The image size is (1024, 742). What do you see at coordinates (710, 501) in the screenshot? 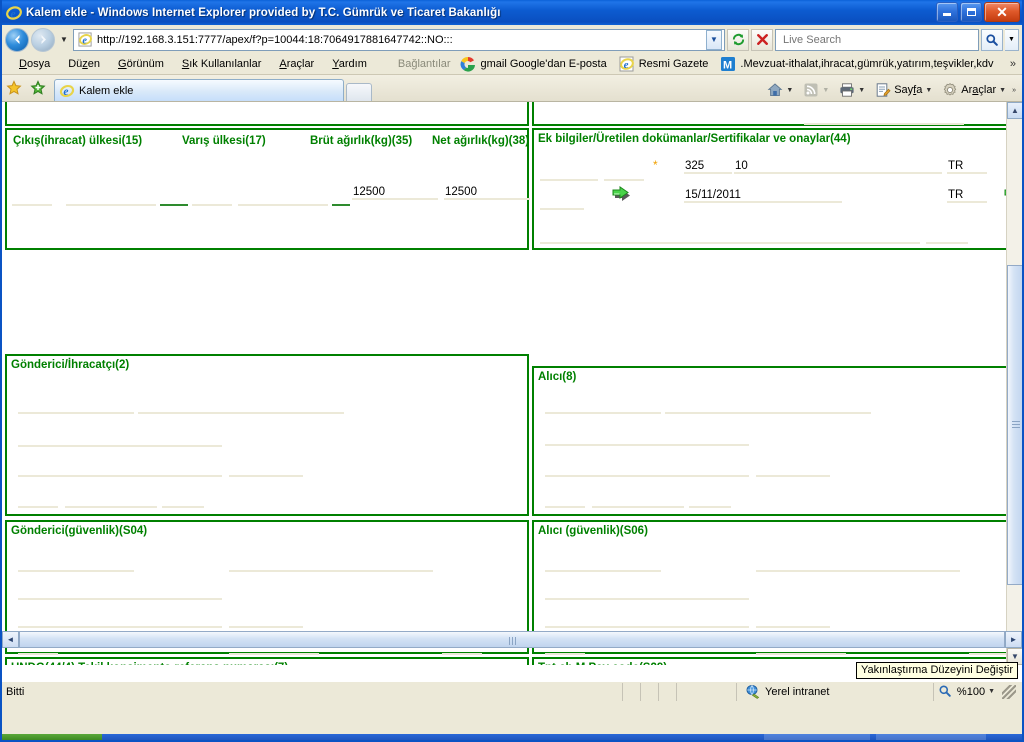
I see `field-receiver-r4-c3` at bounding box center [710, 501].